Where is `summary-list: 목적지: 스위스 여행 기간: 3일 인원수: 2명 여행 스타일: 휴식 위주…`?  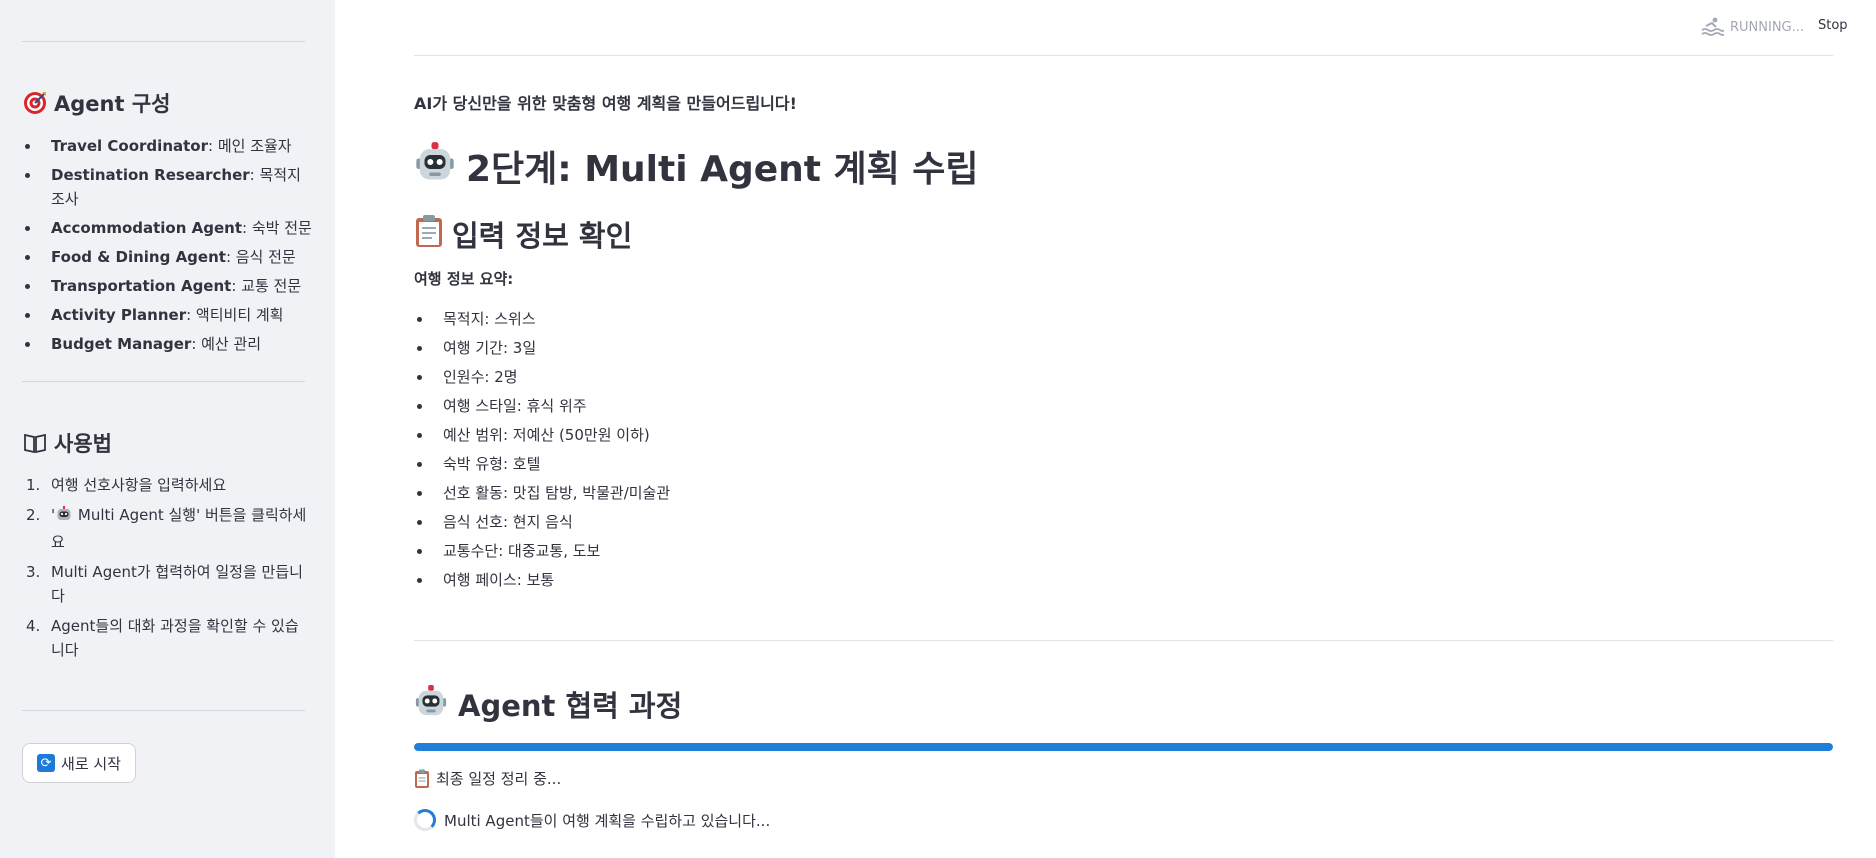 summary-list: 목적지: 스위스 여행 기간: 3일 인원수: 2명 여행 스타일: 휴식 위주… is located at coordinates (542, 452).